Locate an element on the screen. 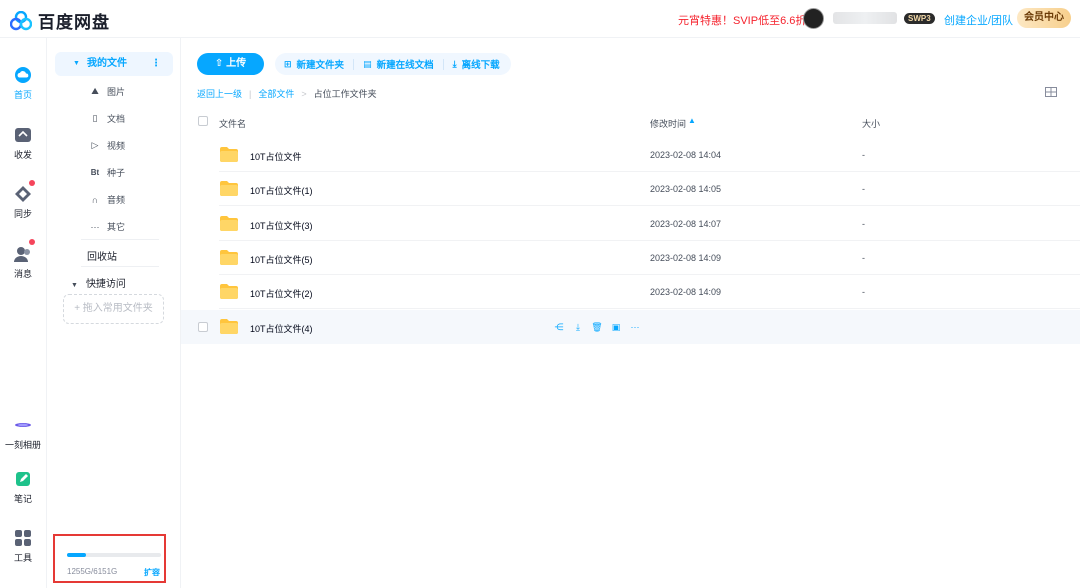 This screenshot has height=588, width=1080. new-folder-button: ⊞ 新建文件夹 is located at coordinates (315, 64).